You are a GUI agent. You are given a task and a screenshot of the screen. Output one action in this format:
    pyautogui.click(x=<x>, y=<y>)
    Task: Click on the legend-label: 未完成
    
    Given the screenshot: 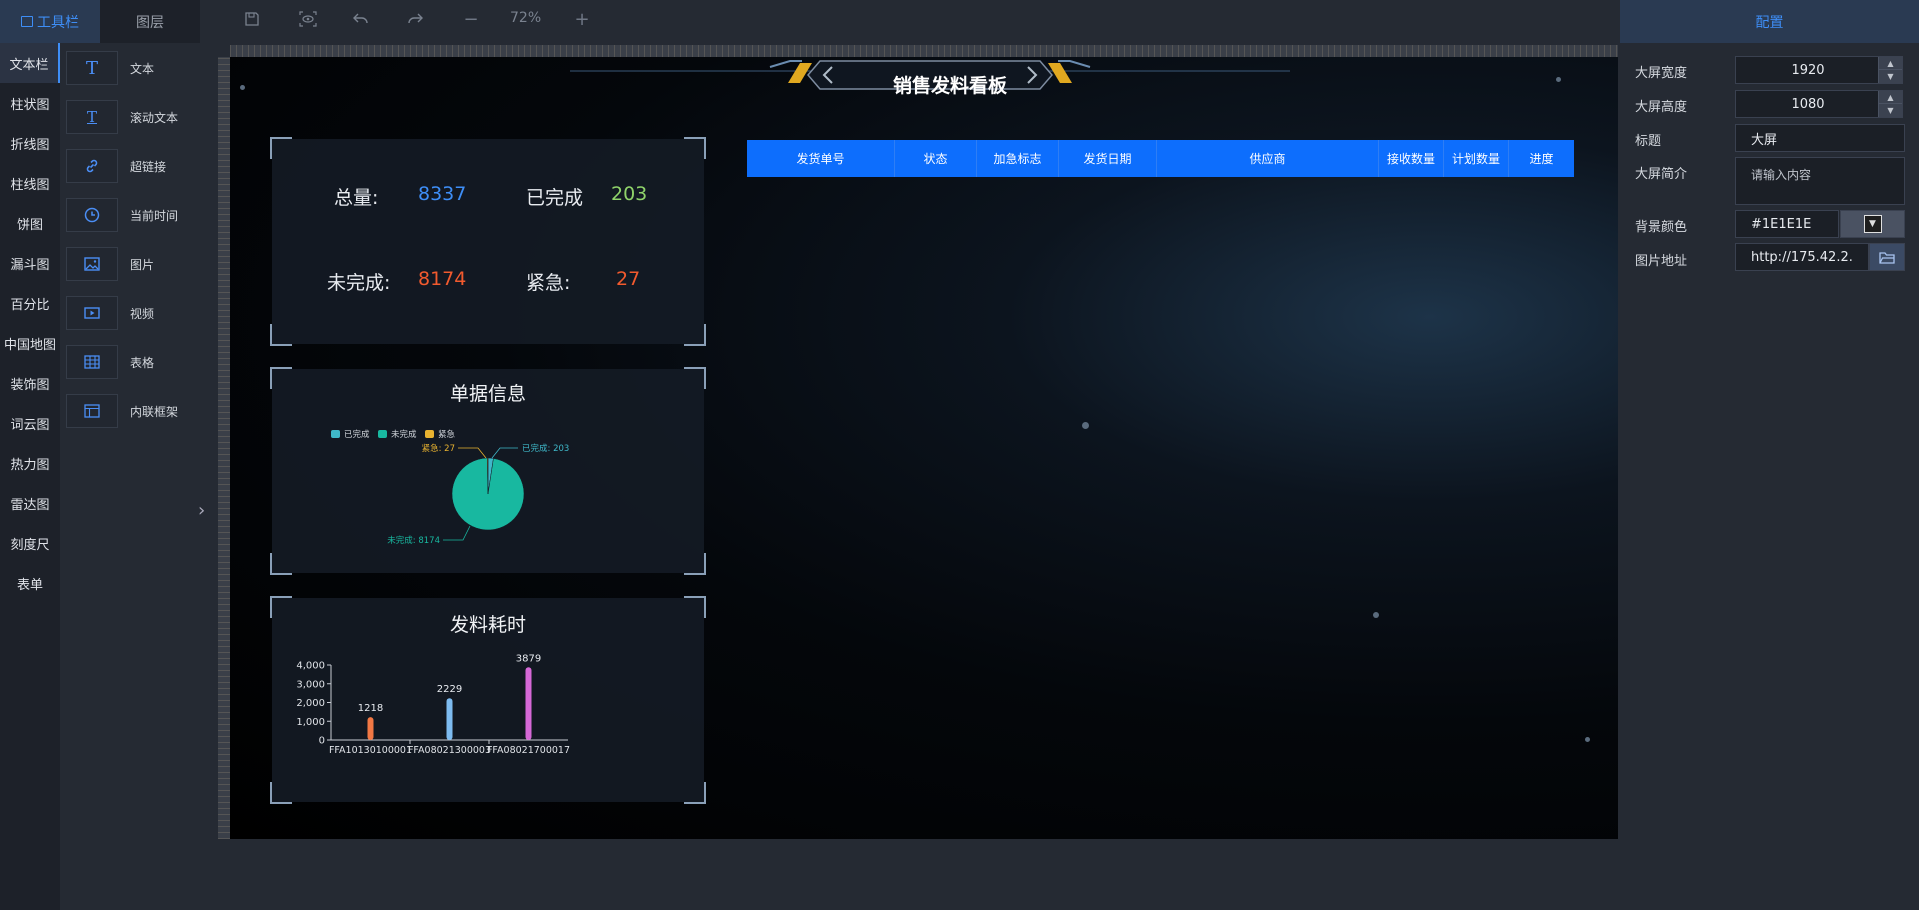 What is the action you would take?
    pyautogui.click(x=404, y=434)
    